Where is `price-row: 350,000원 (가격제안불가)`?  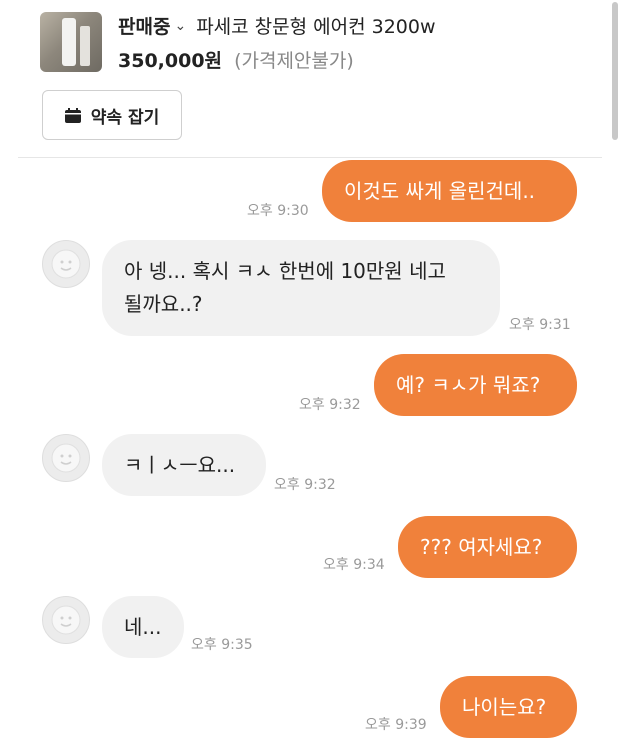 price-row: 350,000원 (가격제안불가) is located at coordinates (236, 59).